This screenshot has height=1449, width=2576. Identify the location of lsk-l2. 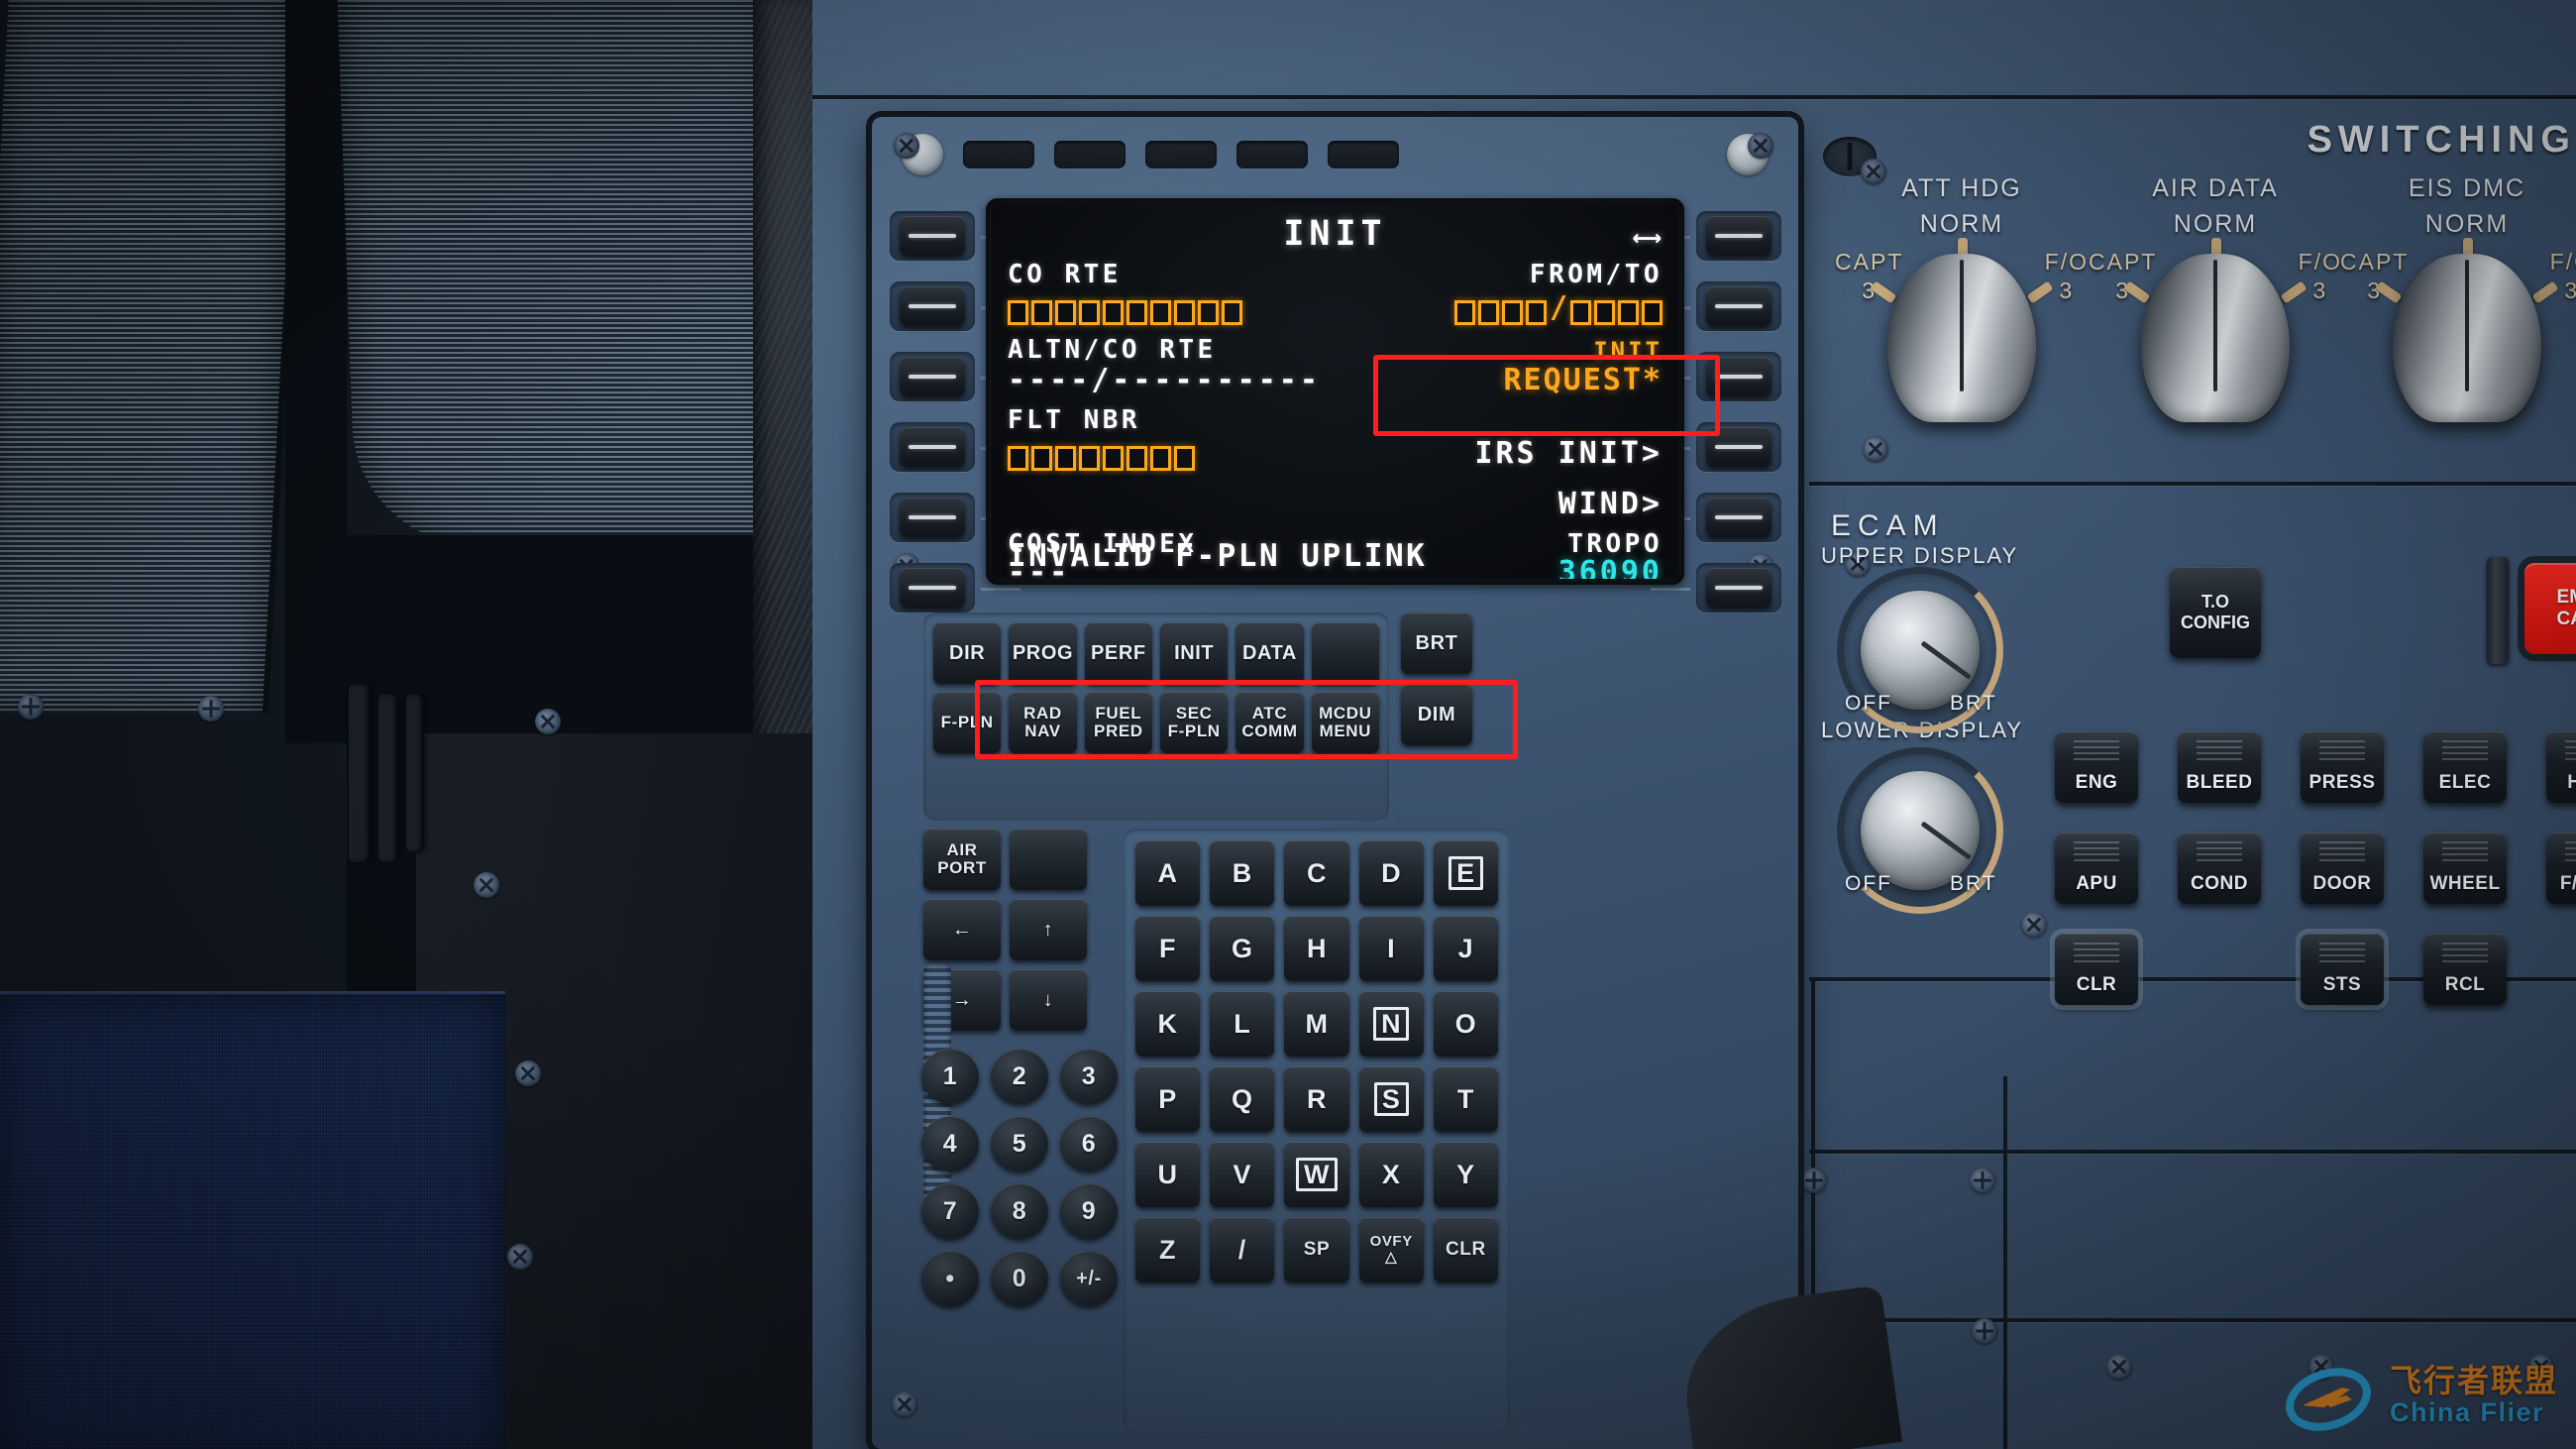
(932, 306).